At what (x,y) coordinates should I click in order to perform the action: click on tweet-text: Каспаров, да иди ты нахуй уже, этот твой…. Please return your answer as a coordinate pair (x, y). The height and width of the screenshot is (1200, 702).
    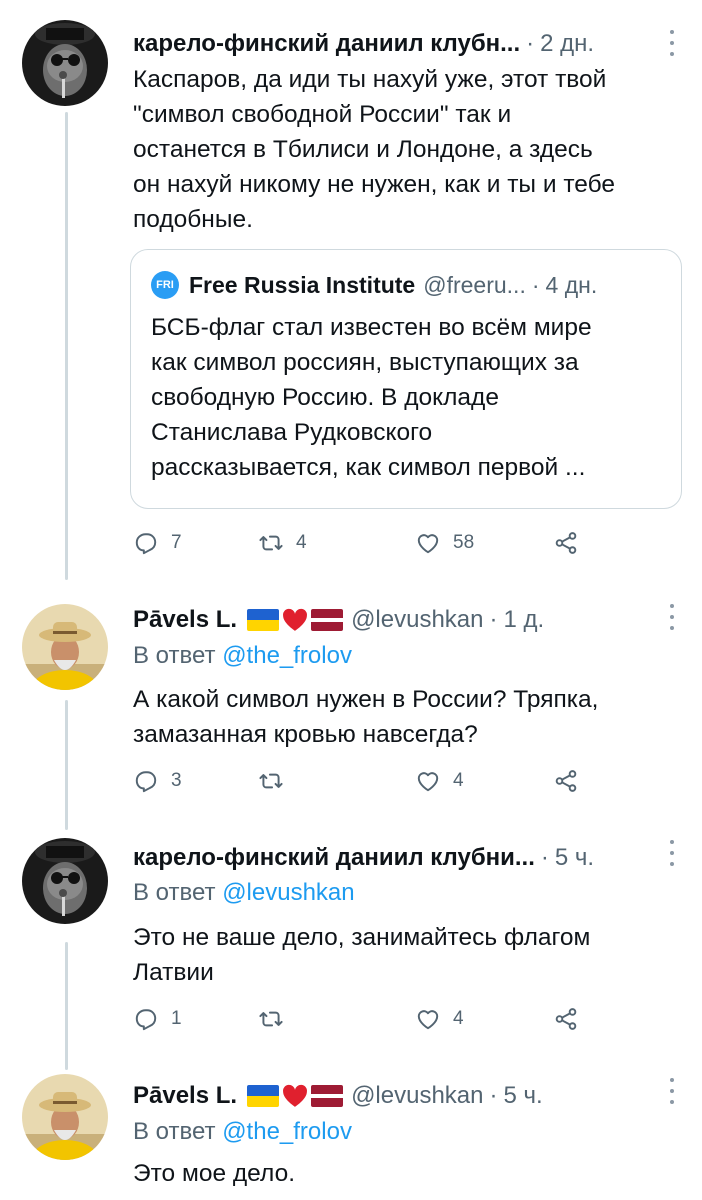
    Looking at the image, I should click on (374, 149).